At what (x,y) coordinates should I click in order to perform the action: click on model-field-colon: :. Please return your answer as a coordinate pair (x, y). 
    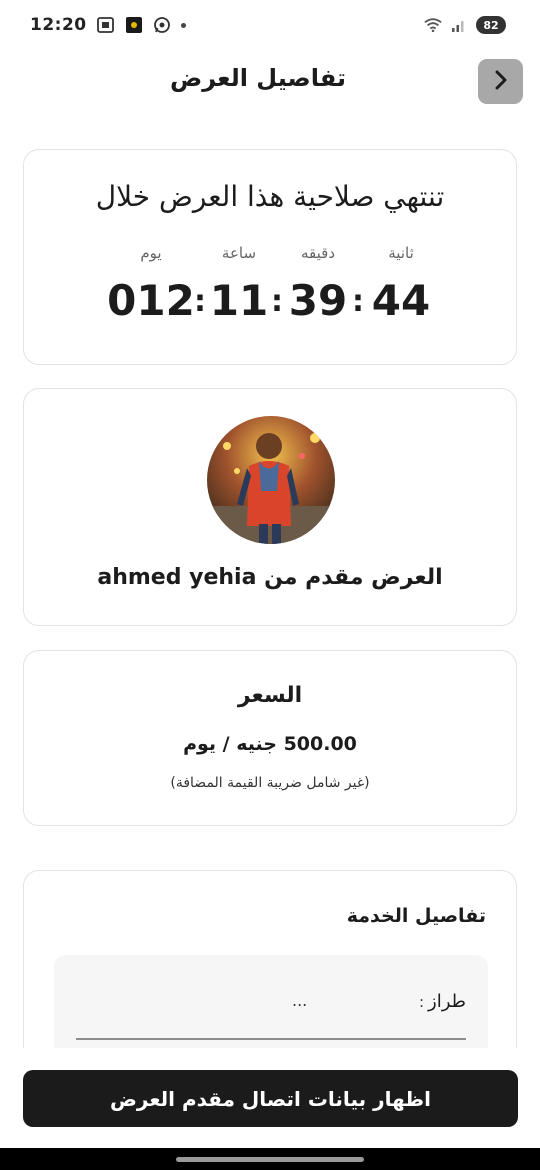
    Looking at the image, I should click on (421, 1002).